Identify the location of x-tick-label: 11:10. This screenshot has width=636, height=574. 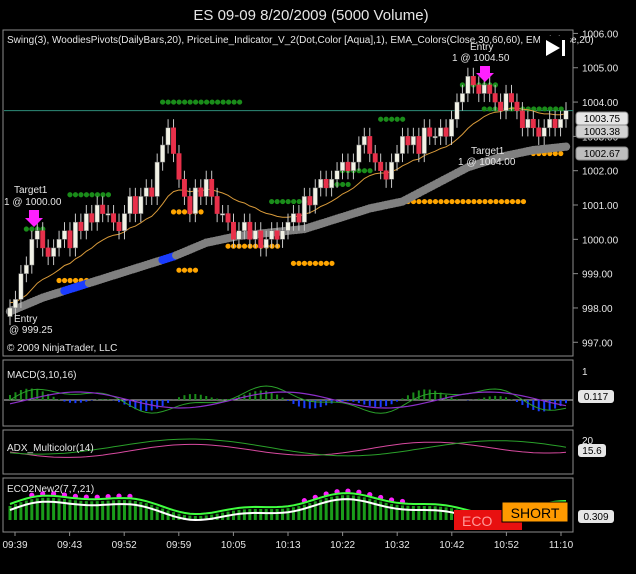
(561, 545).